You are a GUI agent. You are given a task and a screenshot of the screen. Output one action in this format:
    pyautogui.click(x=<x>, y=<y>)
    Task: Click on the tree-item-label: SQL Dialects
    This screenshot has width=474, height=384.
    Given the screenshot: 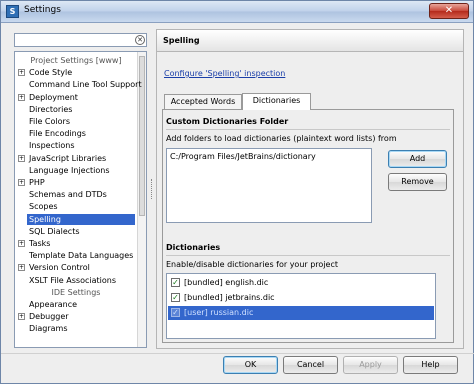 What is the action you would take?
    pyautogui.click(x=54, y=231)
    